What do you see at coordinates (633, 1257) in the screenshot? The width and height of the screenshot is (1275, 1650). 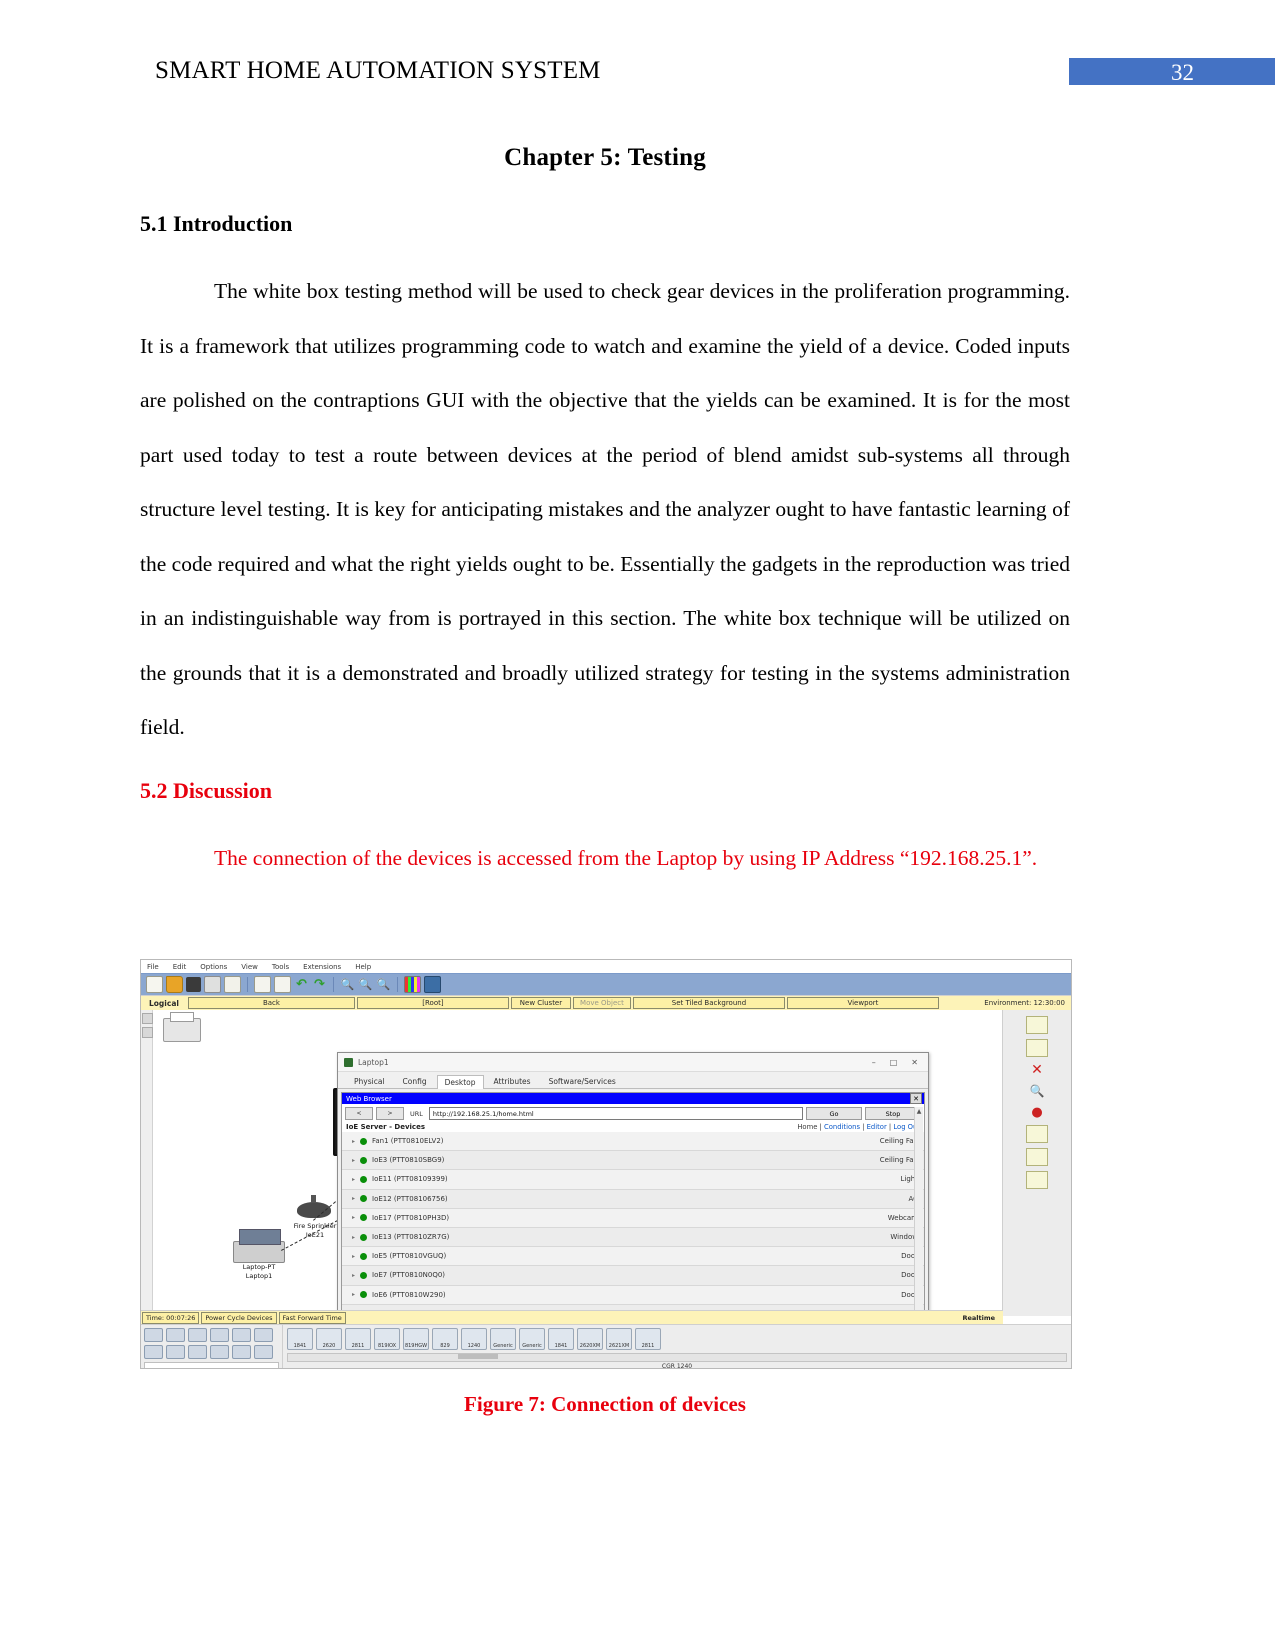 I see `table-row: ▸ IoE5 (PTT0810VGUQ) Door` at bounding box center [633, 1257].